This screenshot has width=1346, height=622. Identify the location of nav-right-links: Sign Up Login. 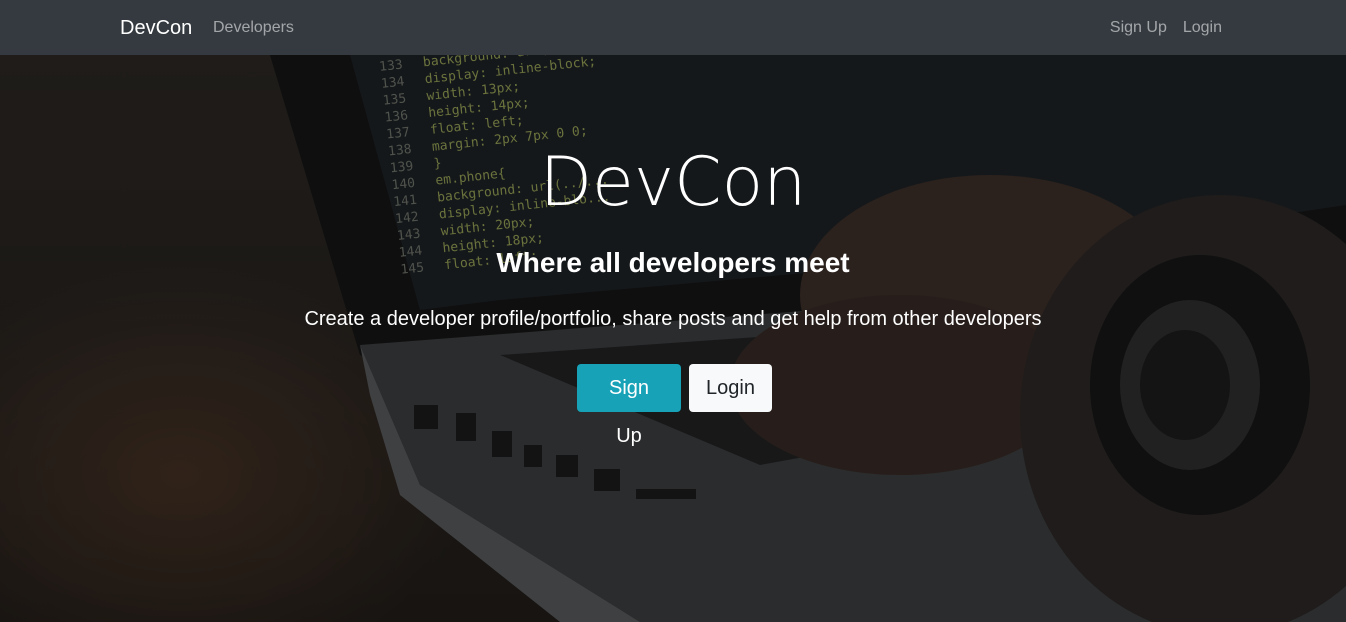
(1166, 28).